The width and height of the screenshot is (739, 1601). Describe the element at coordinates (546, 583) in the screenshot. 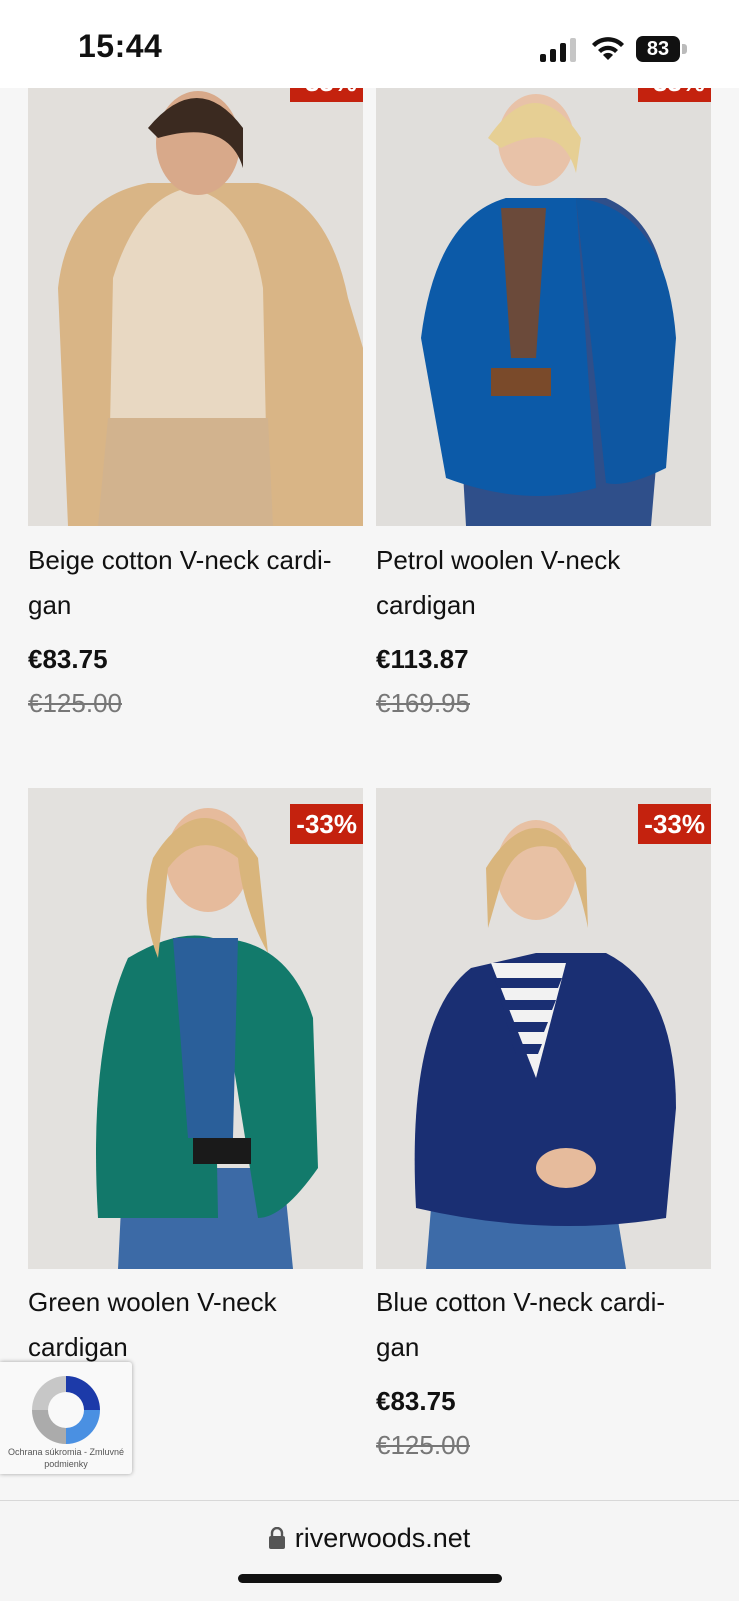

I see `product-name: Petrol woolen V-neck cardigan` at that location.